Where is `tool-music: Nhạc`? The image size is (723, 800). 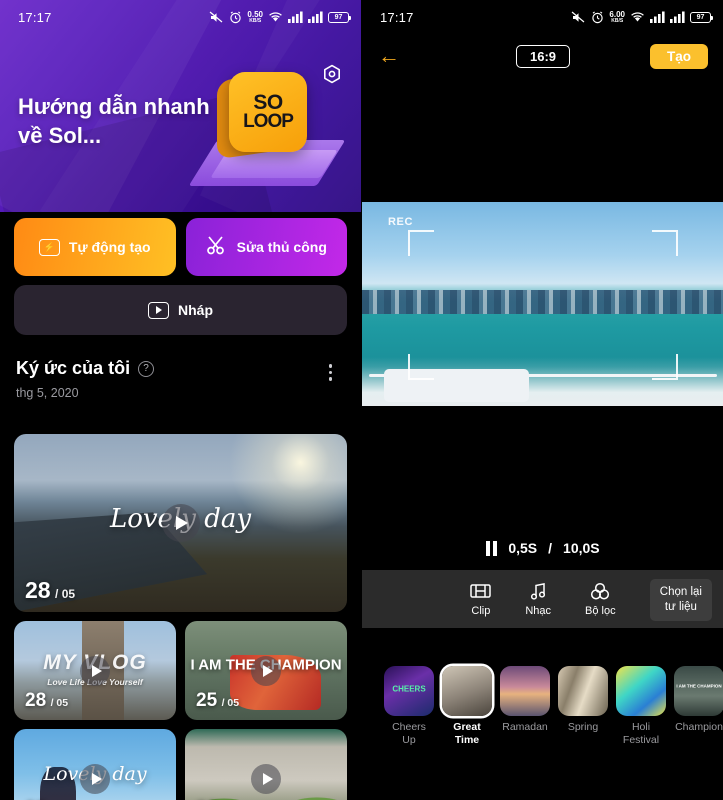
tool-music: Nhạc is located at coordinates (538, 599).